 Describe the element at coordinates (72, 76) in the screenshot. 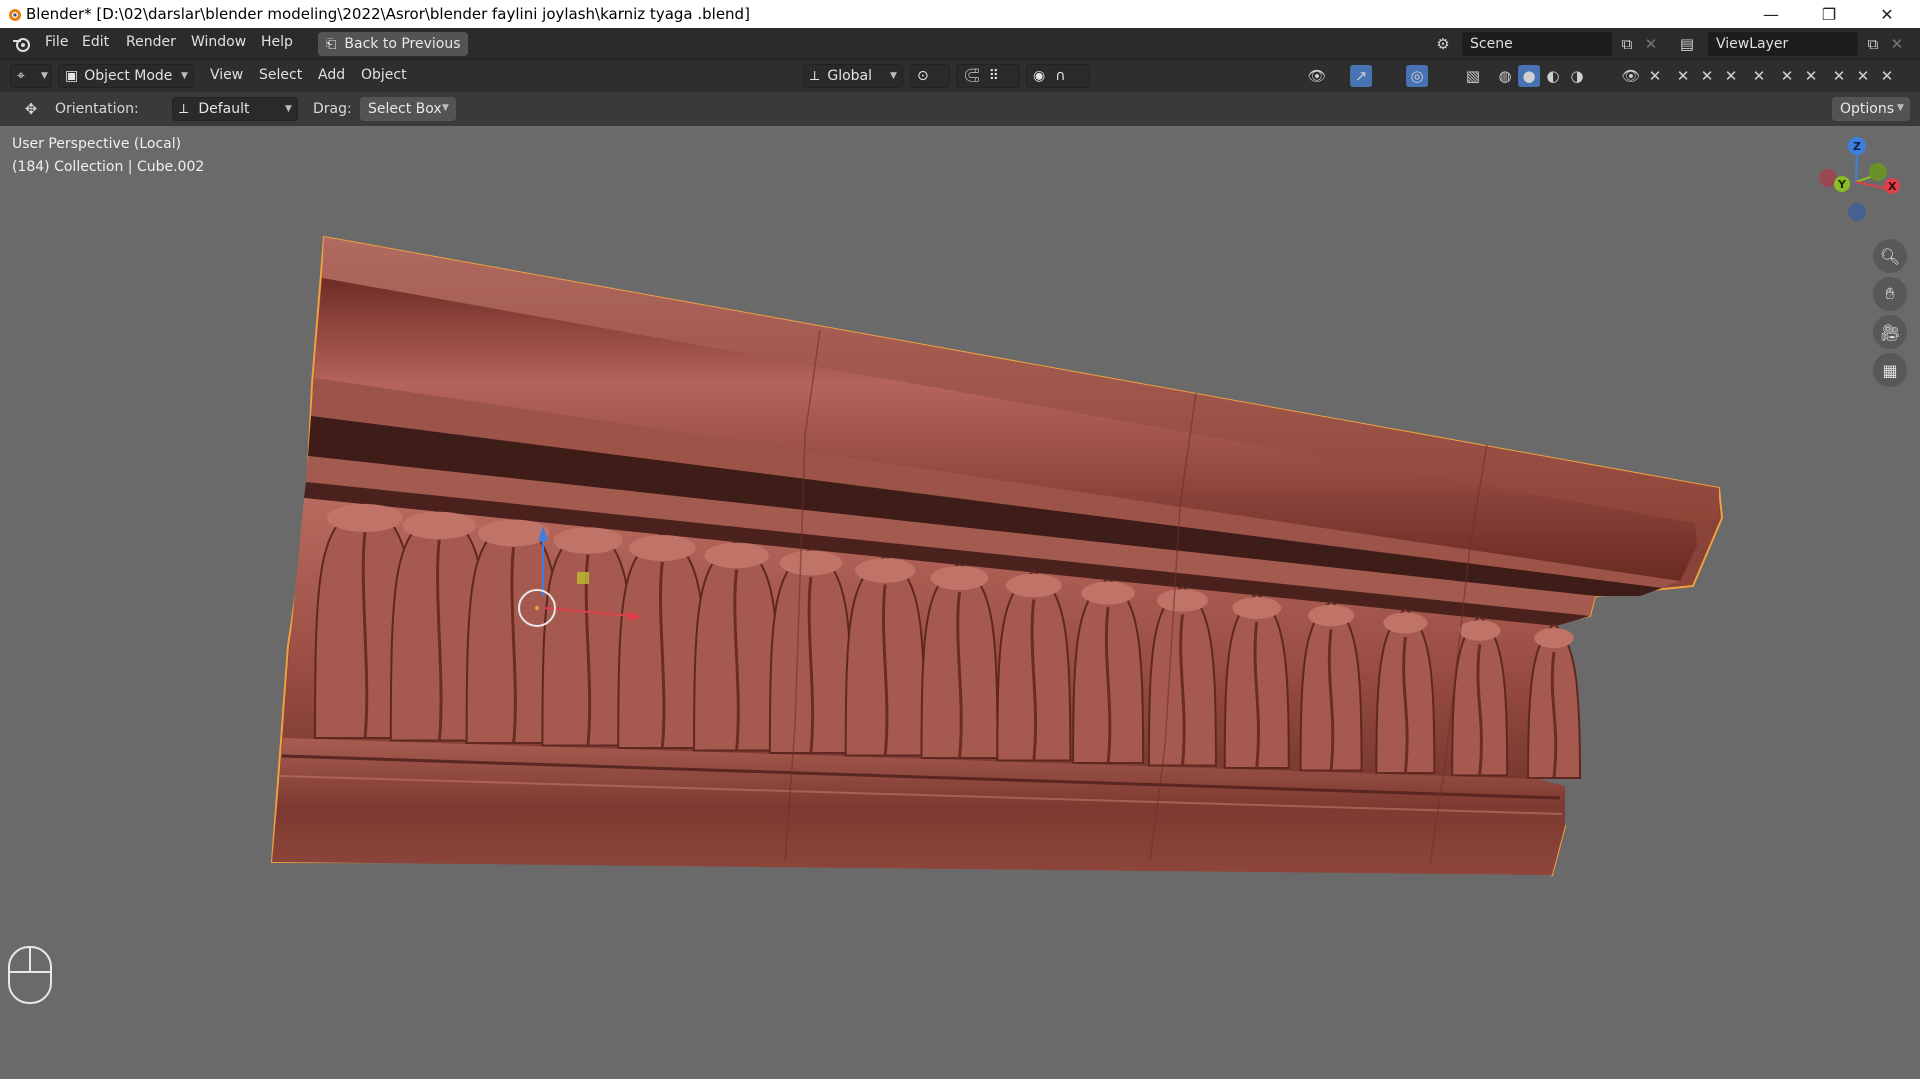

I see `object-mode-icon: ▣` at that location.